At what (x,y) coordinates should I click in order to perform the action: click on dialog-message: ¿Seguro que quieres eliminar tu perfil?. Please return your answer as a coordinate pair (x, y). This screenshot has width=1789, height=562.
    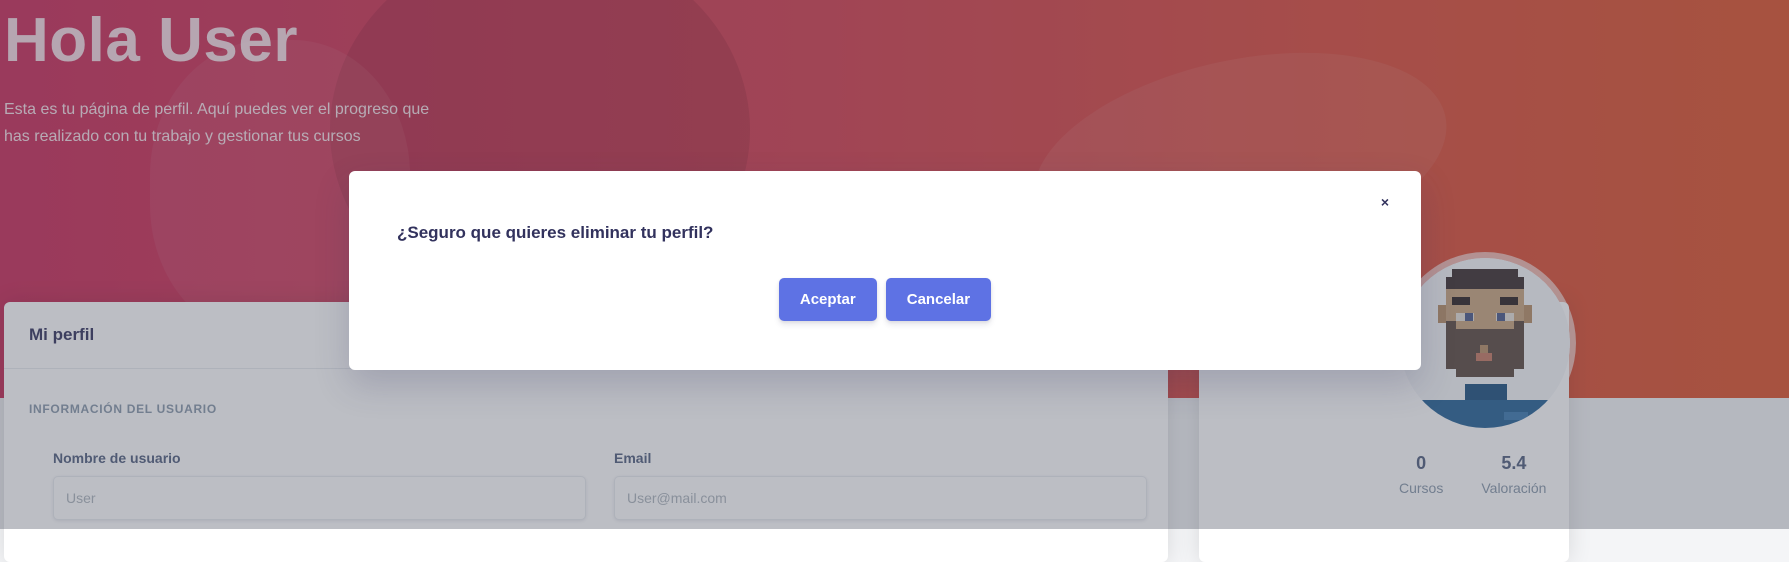
    Looking at the image, I should click on (555, 232).